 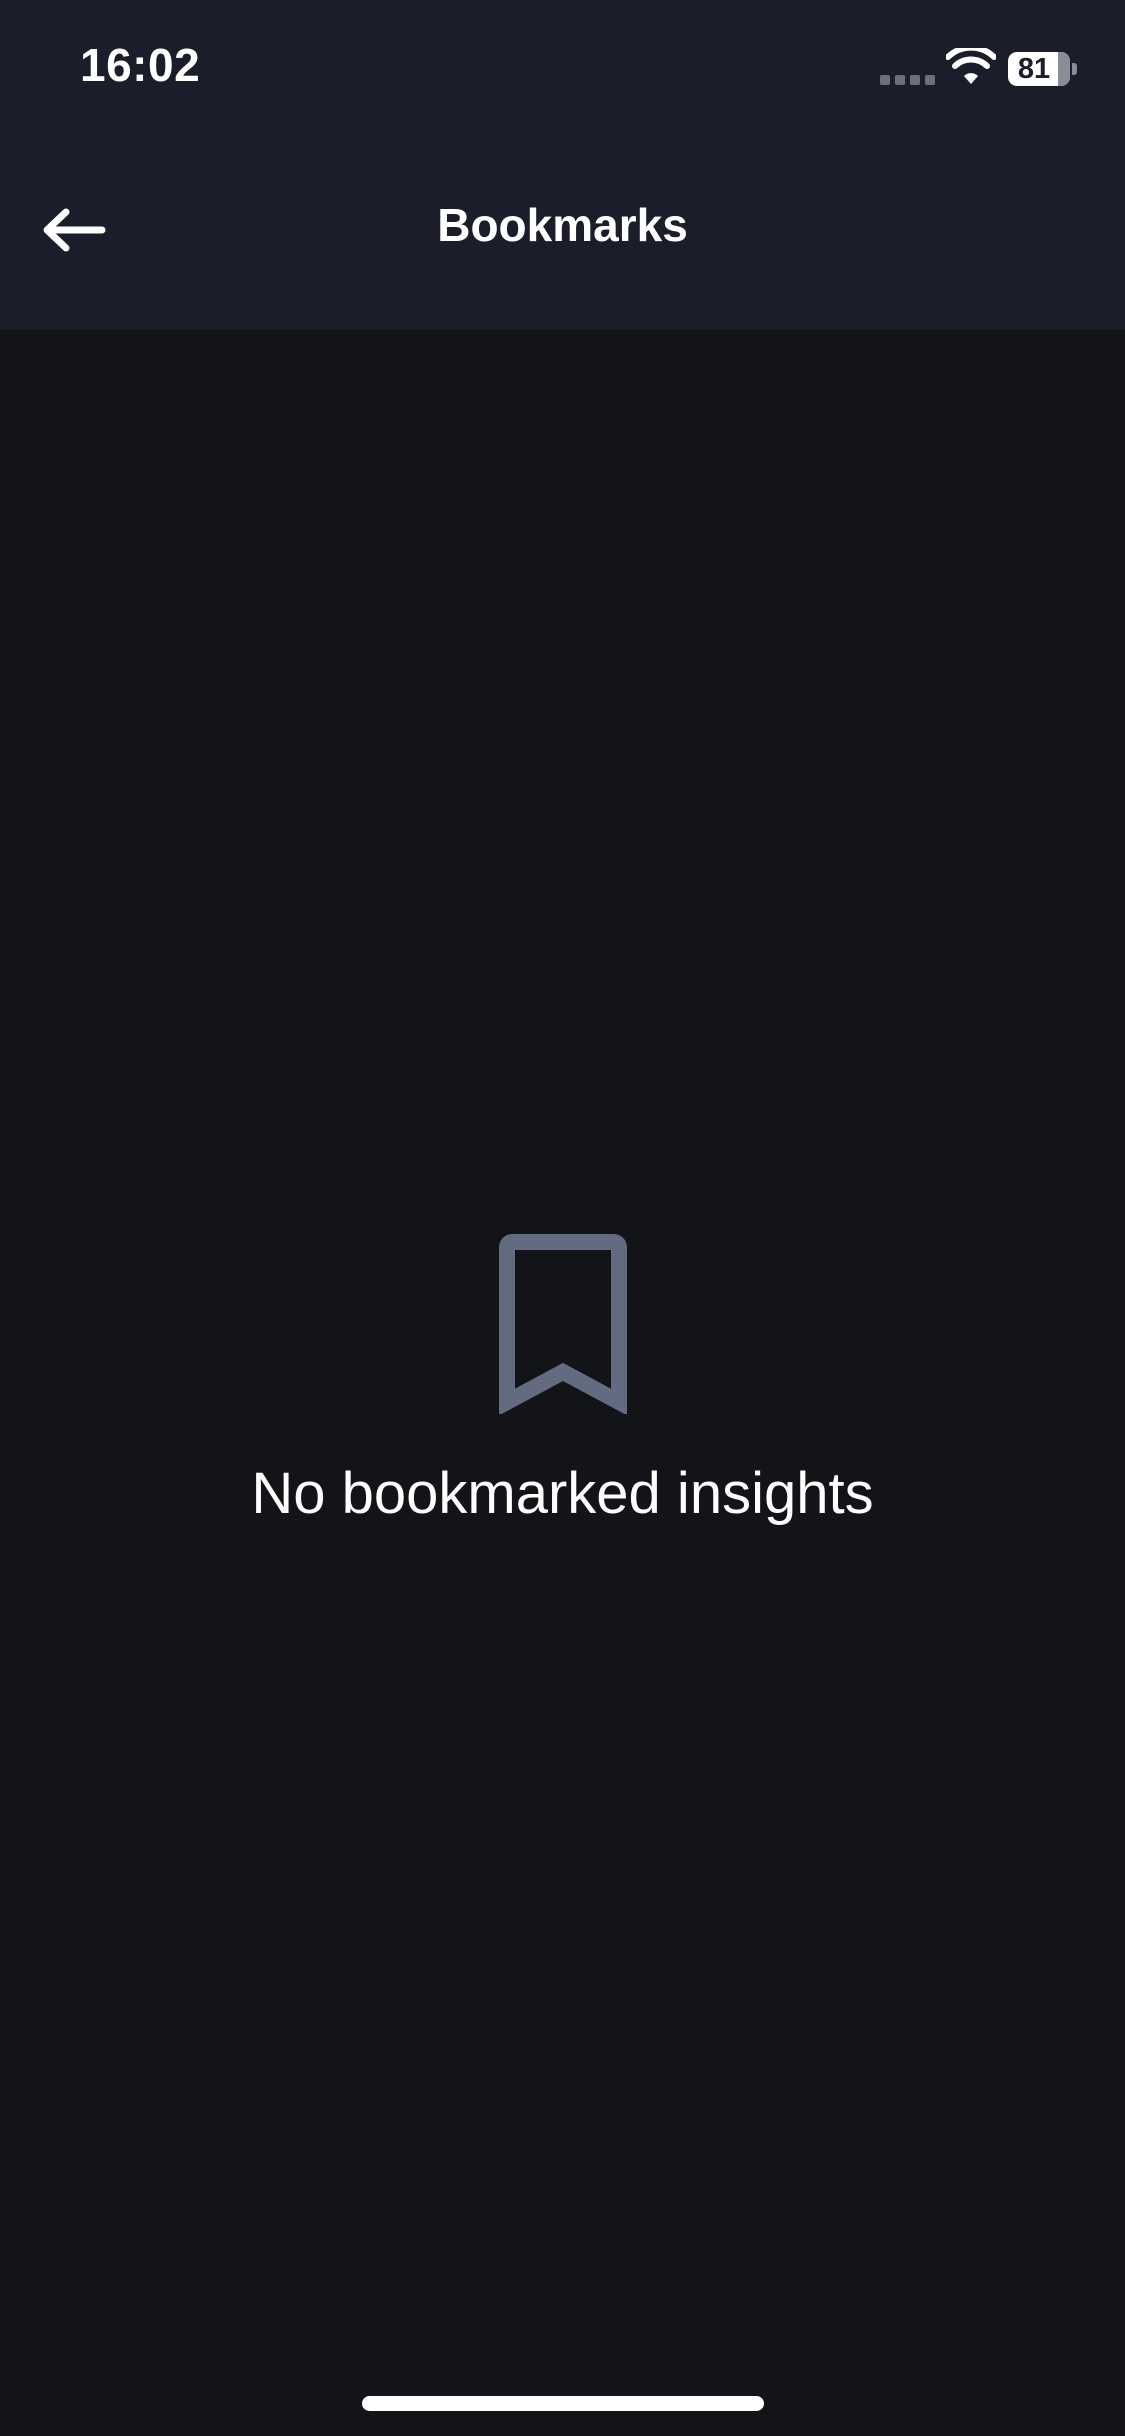 What do you see at coordinates (563, 2403) in the screenshot?
I see `home-indicator` at bounding box center [563, 2403].